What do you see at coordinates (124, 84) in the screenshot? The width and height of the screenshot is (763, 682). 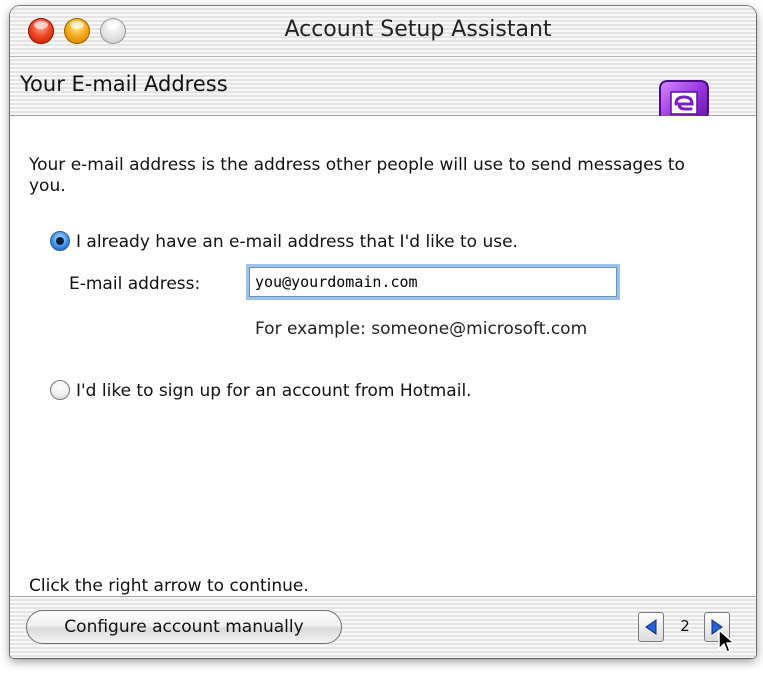 I see `step-title: Your E-mail Address` at bounding box center [124, 84].